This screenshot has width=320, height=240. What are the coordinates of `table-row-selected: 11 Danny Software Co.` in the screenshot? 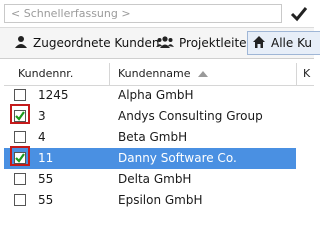 It's located at (150, 158).